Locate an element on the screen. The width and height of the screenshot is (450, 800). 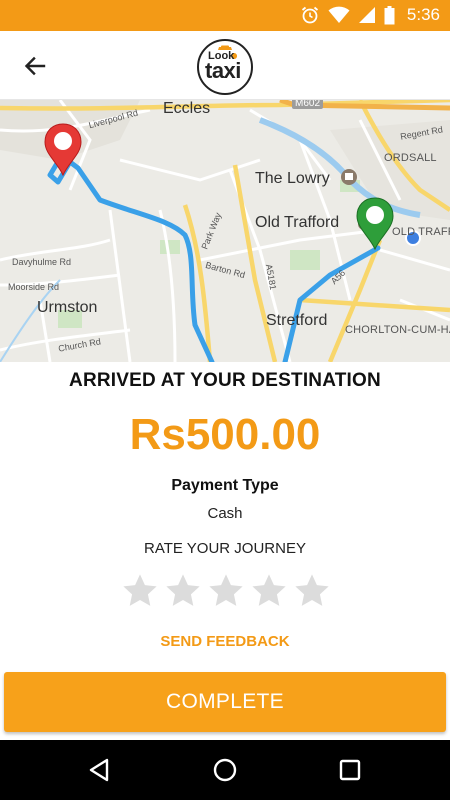
app-bar: Look taxi is located at coordinates (225, 65).